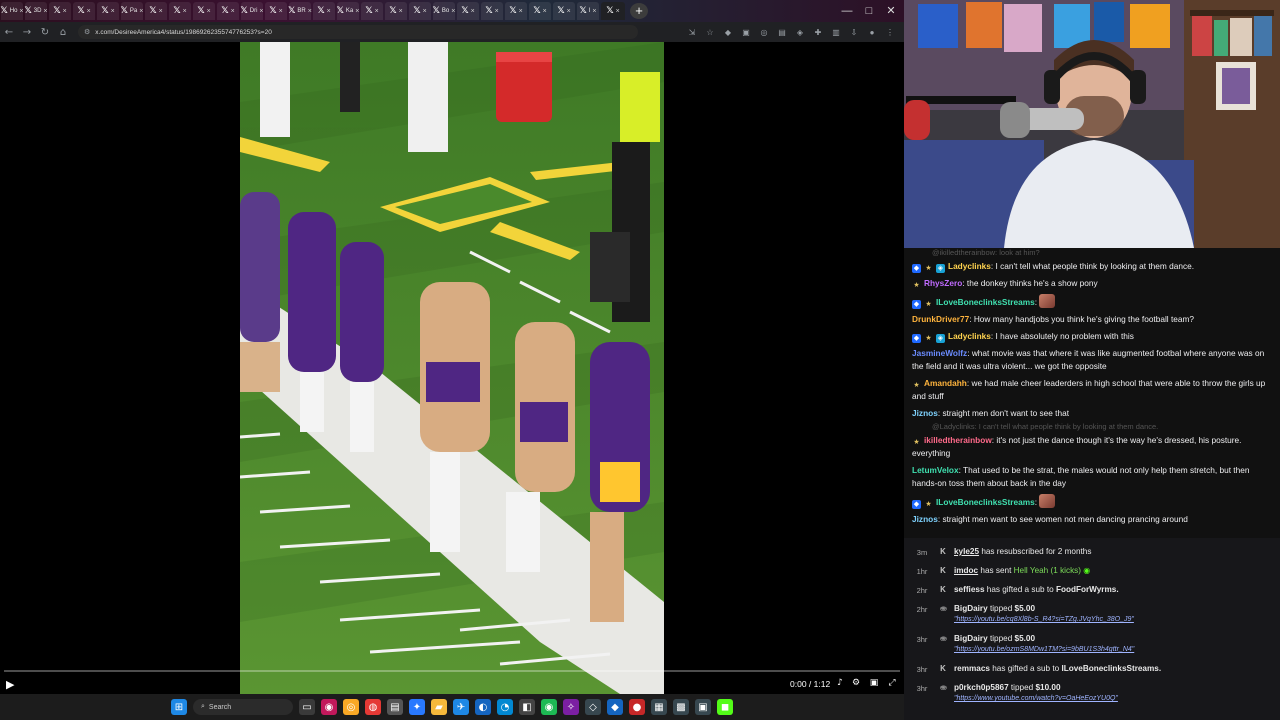  What do you see at coordinates (972, 668) in the screenshot?
I see `event-username: remmacs` at bounding box center [972, 668].